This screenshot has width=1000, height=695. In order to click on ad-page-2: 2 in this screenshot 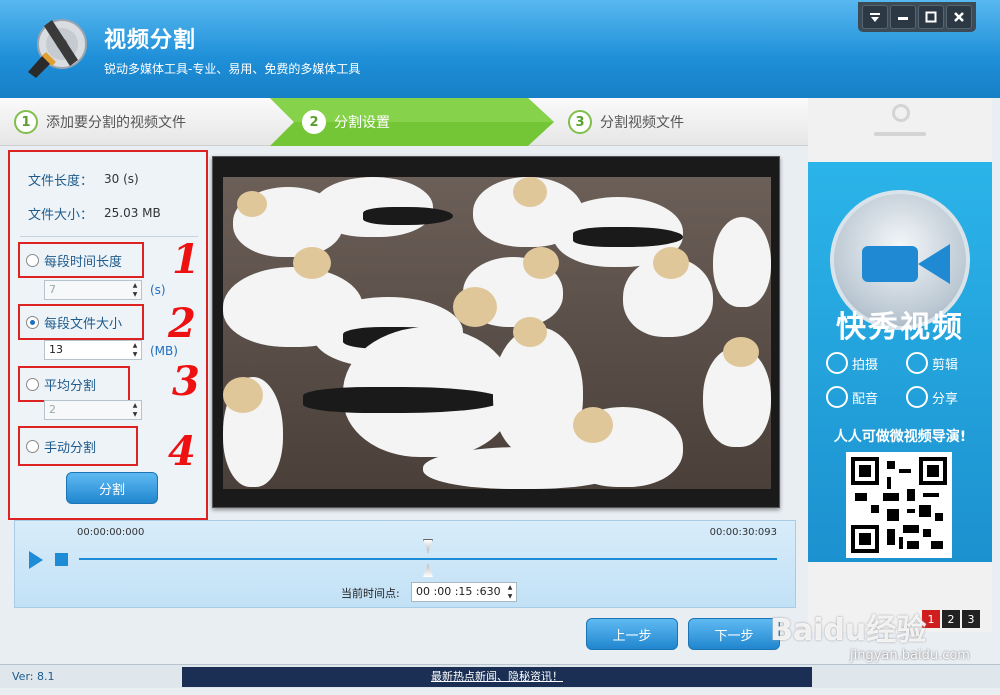, I will do `click(951, 619)`.